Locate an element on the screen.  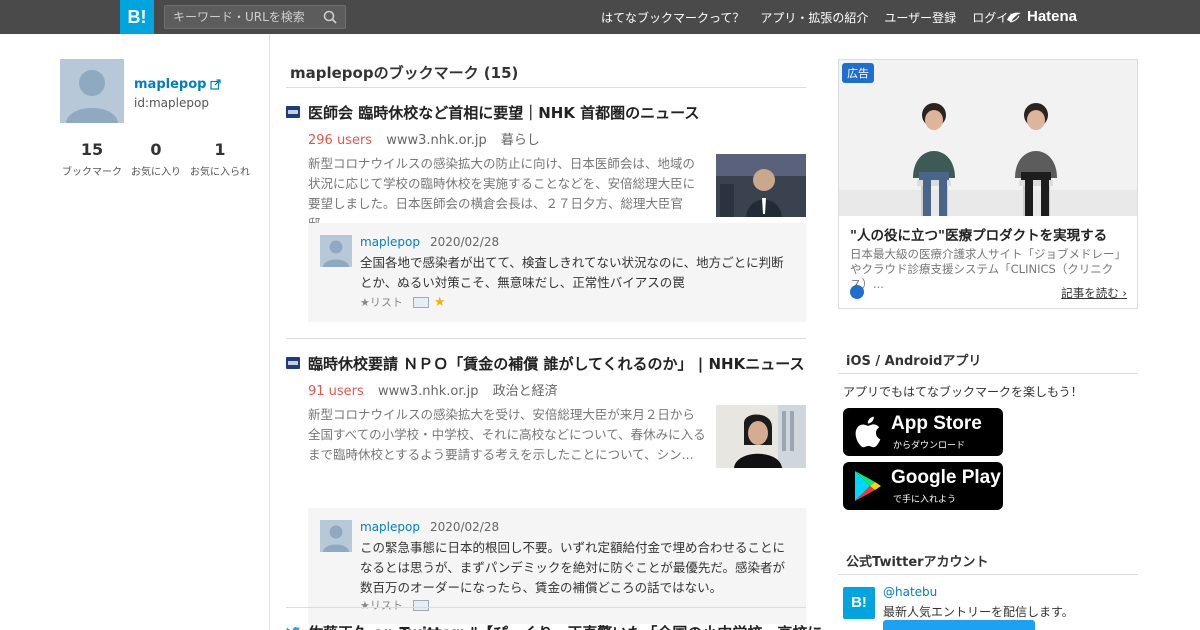
category-link: 暮らし is located at coordinates (520, 140).